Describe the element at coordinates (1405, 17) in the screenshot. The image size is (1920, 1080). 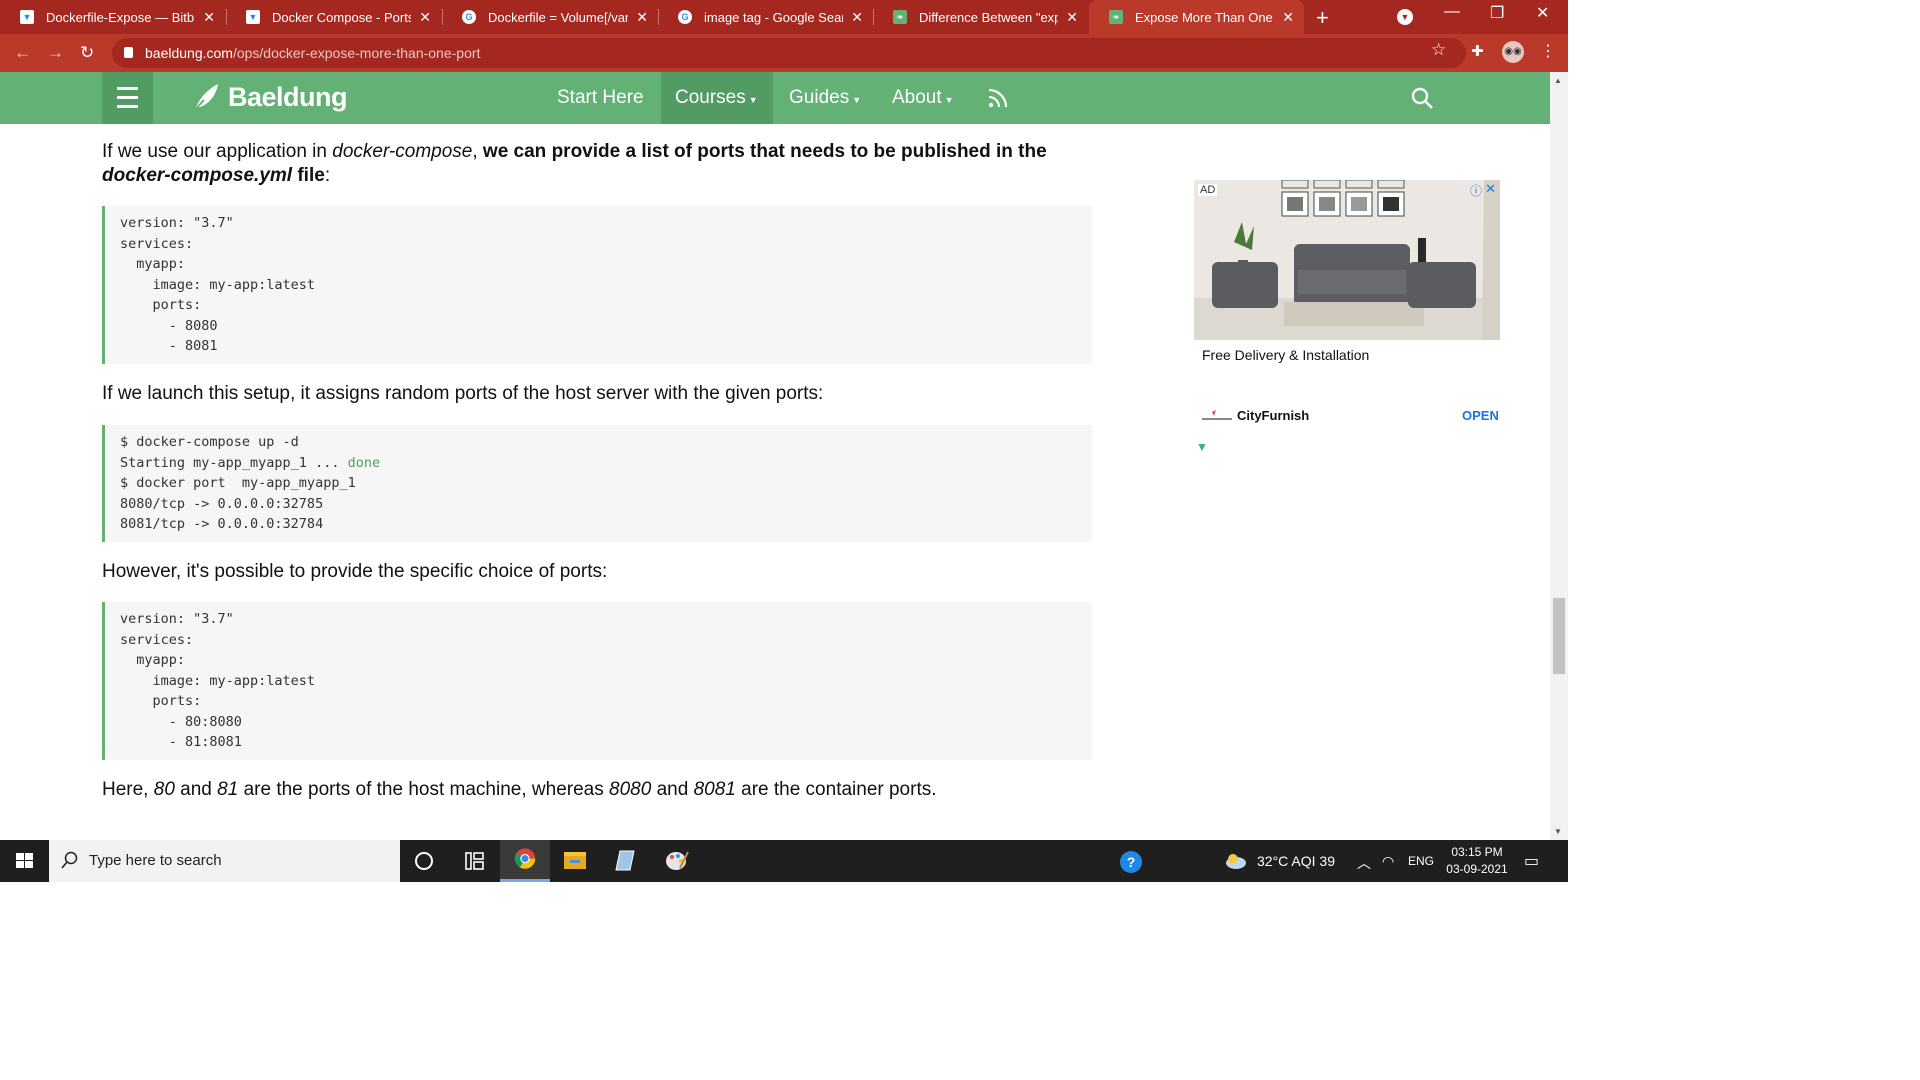
I see `tab-search-icon: ▼` at that location.